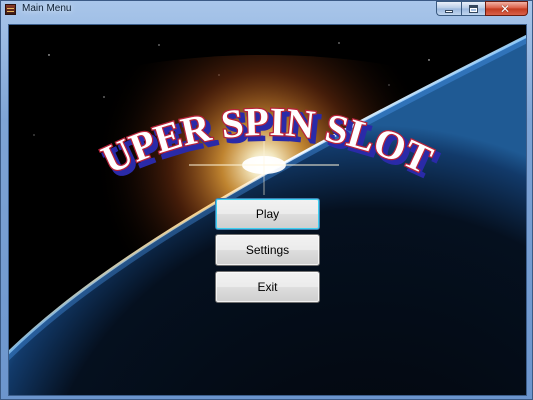  I want to click on maximize-icon, so click(473, 9).